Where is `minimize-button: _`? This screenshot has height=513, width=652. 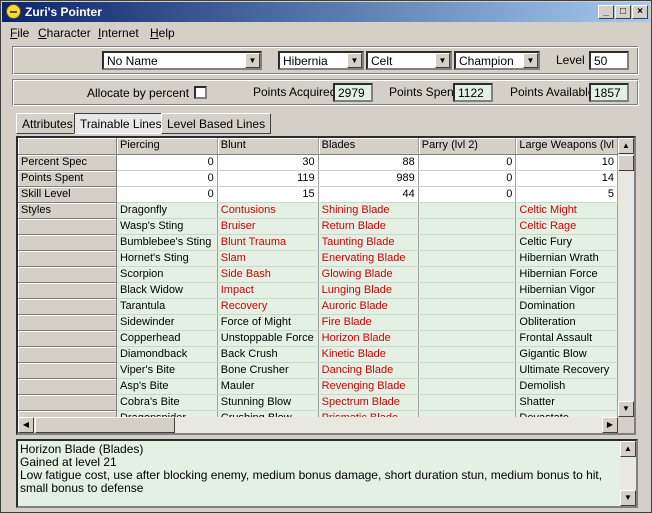
minimize-button: _ is located at coordinates (606, 12).